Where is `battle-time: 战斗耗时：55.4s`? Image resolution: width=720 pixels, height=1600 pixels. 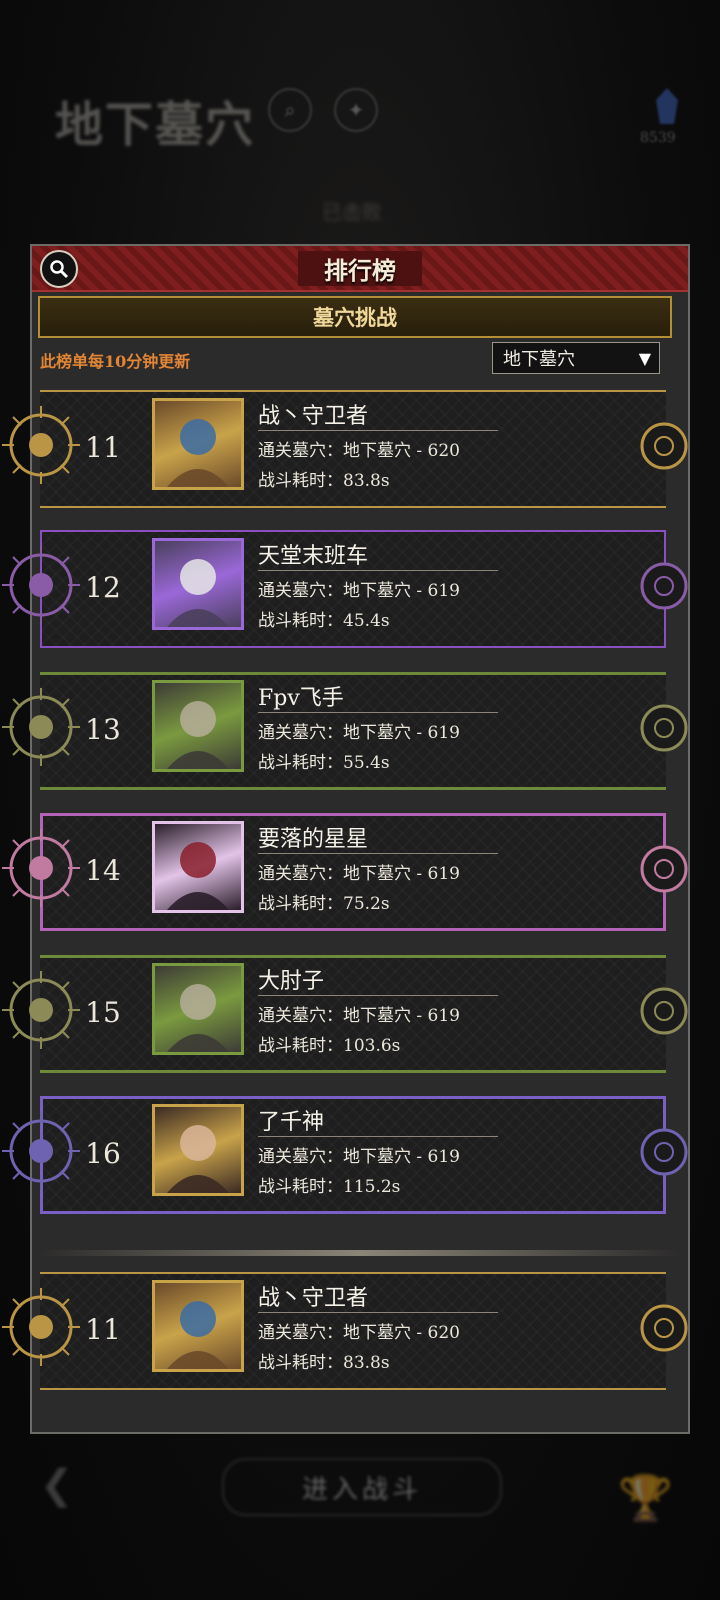
battle-time: 战斗耗时：55.4s is located at coordinates (324, 760).